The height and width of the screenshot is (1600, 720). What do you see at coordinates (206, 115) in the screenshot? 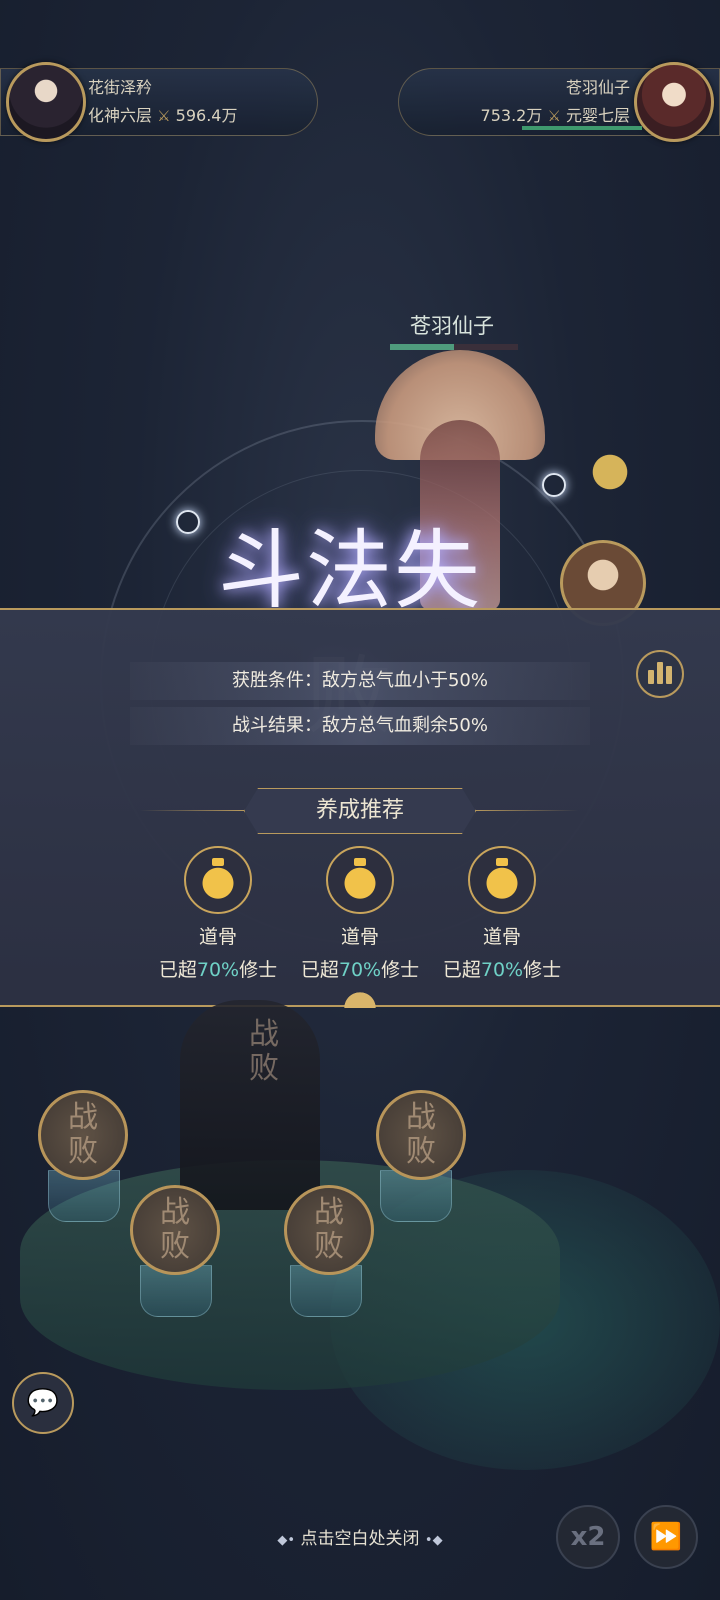
I see `left-player-power: 596.4万` at bounding box center [206, 115].